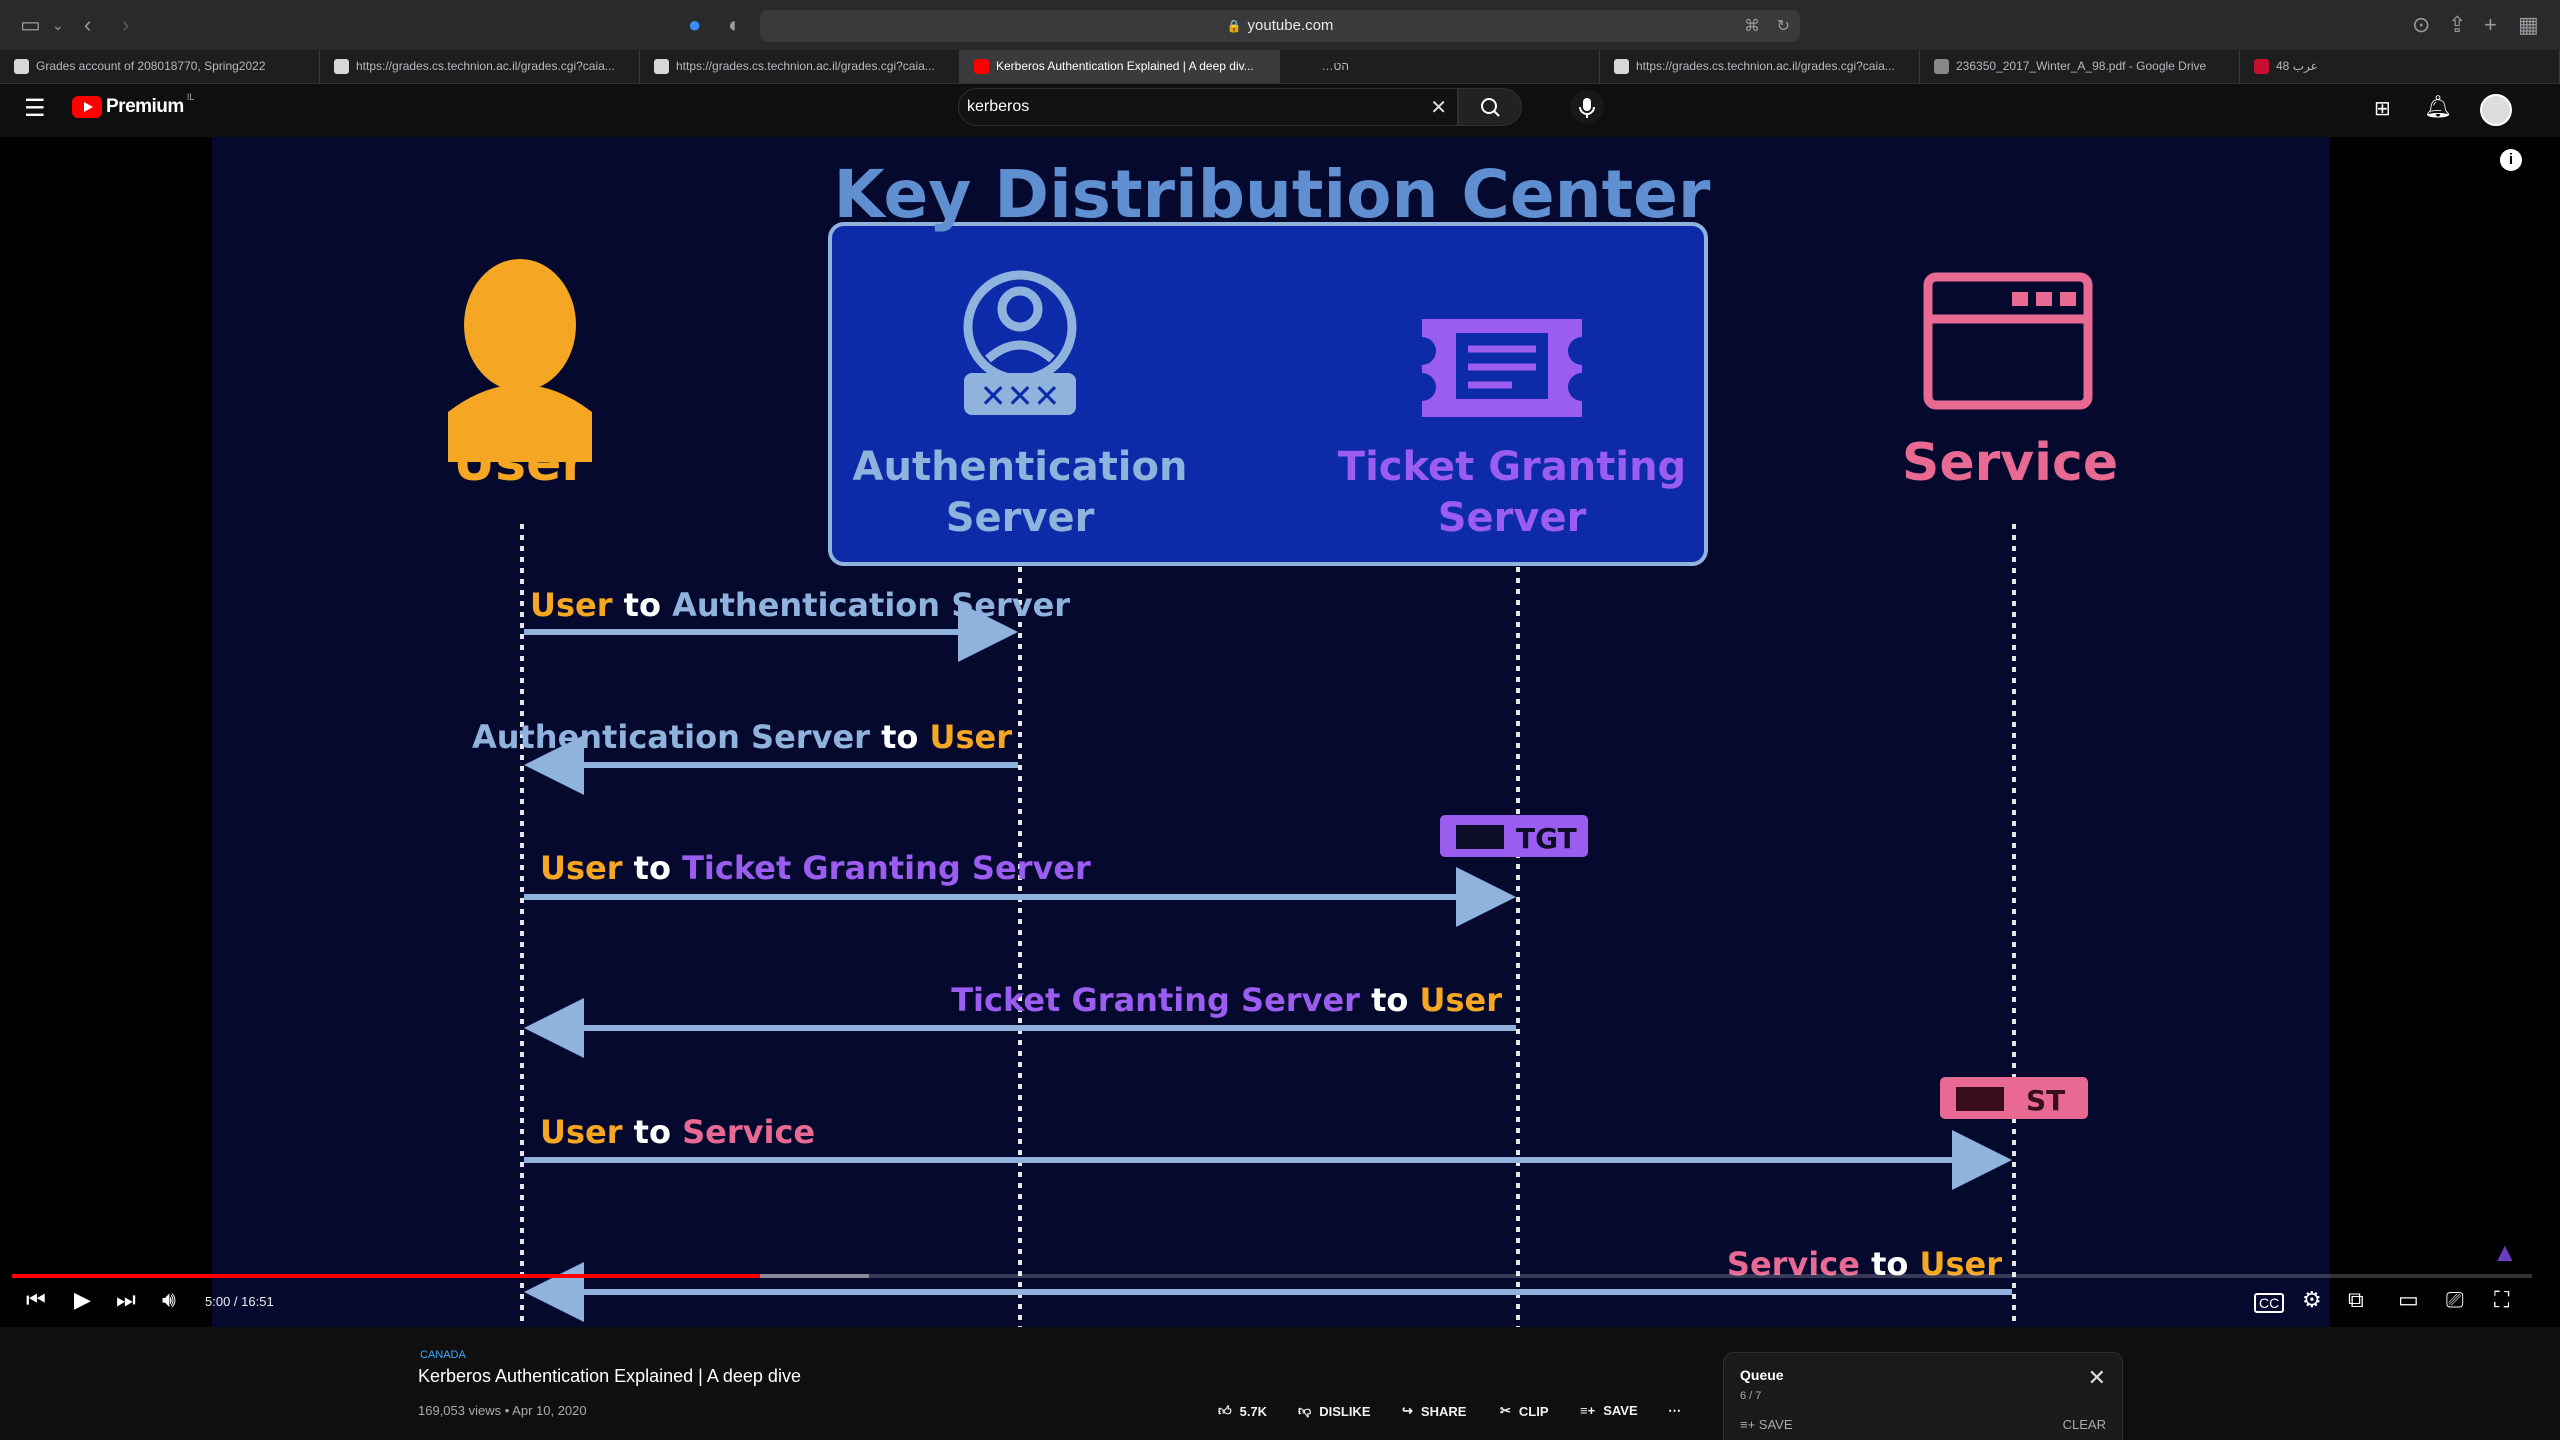 The height and width of the screenshot is (1440, 2560). I want to click on logo-text: Premium, so click(145, 106).